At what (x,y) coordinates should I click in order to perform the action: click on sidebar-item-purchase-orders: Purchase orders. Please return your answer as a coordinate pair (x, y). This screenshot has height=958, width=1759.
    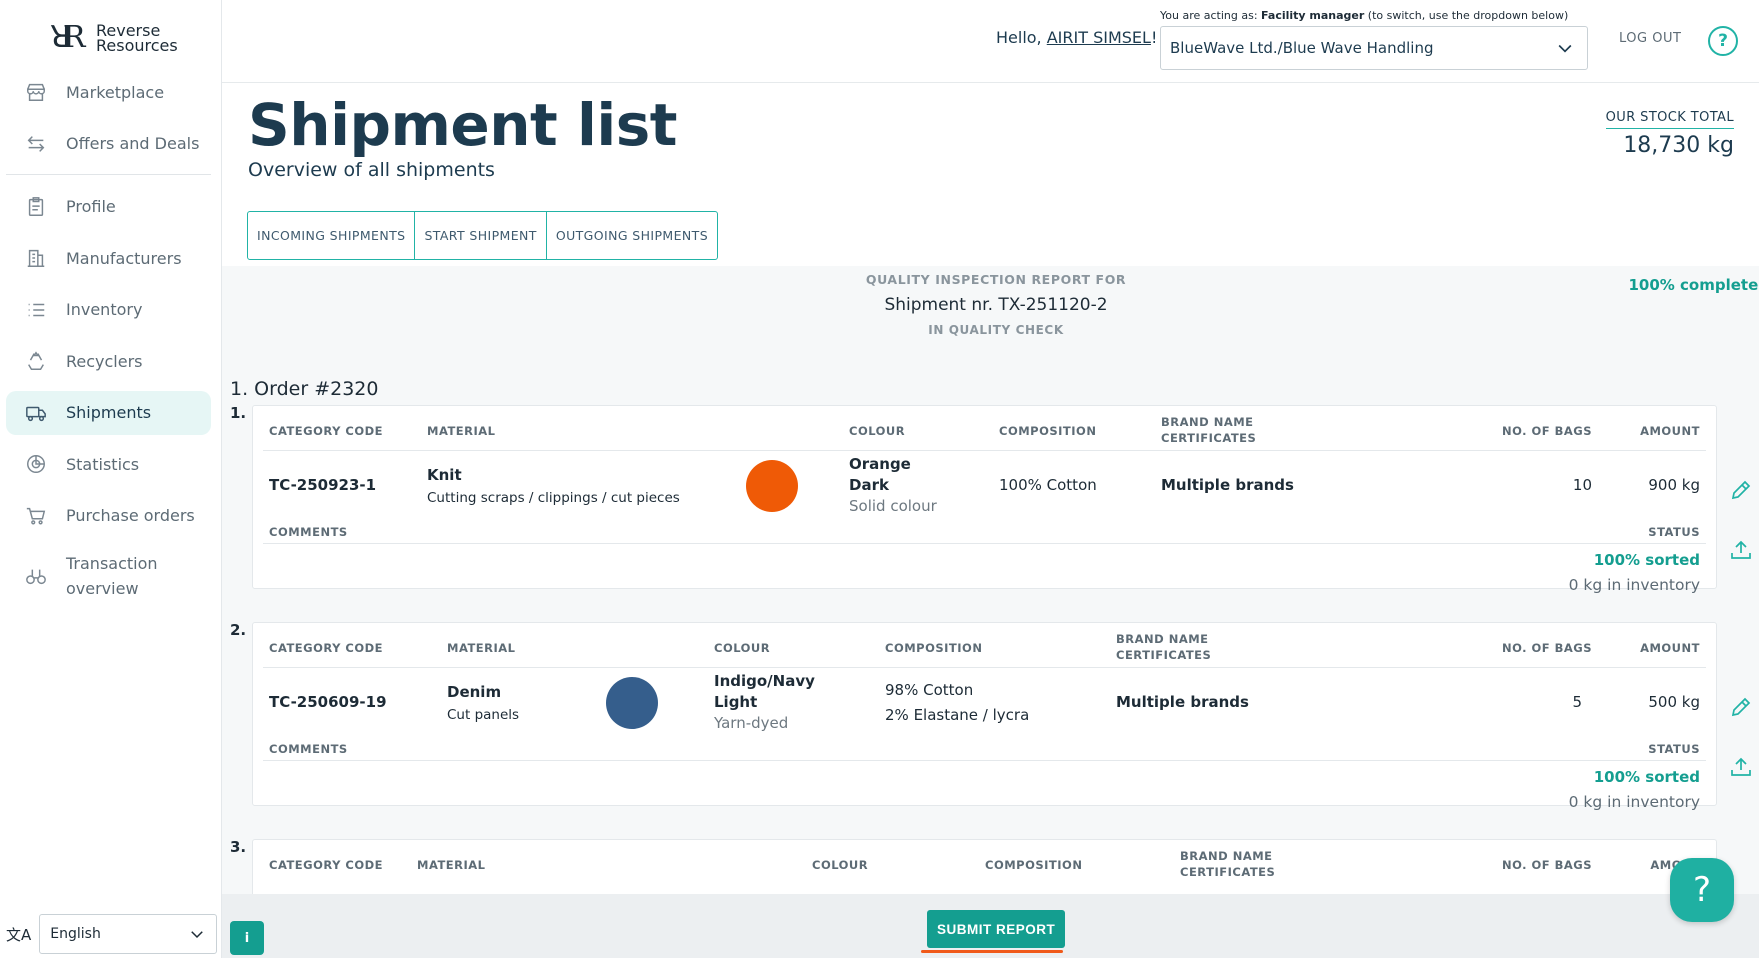
    Looking at the image, I should click on (108, 516).